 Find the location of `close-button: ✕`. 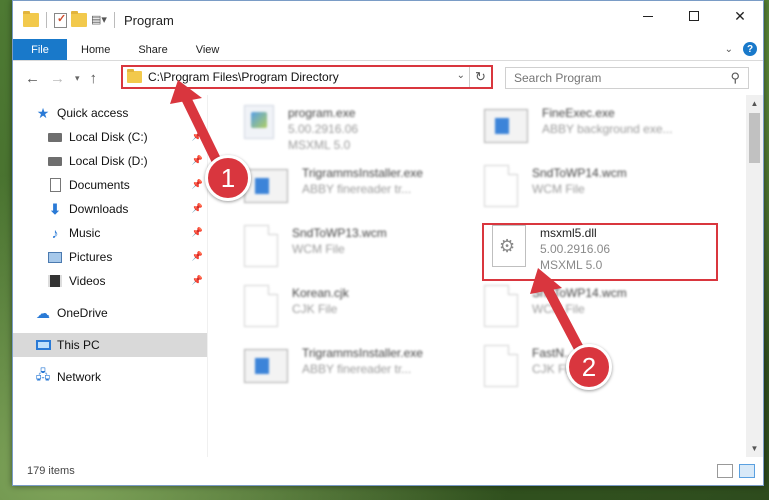

close-button: ✕ is located at coordinates (740, 16).